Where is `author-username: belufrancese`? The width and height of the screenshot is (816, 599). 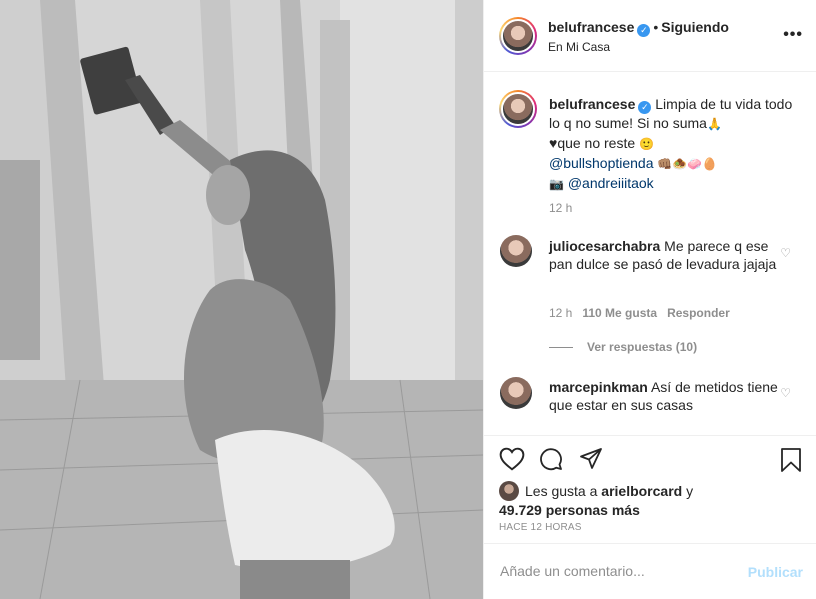
author-username: belufrancese is located at coordinates (591, 27).